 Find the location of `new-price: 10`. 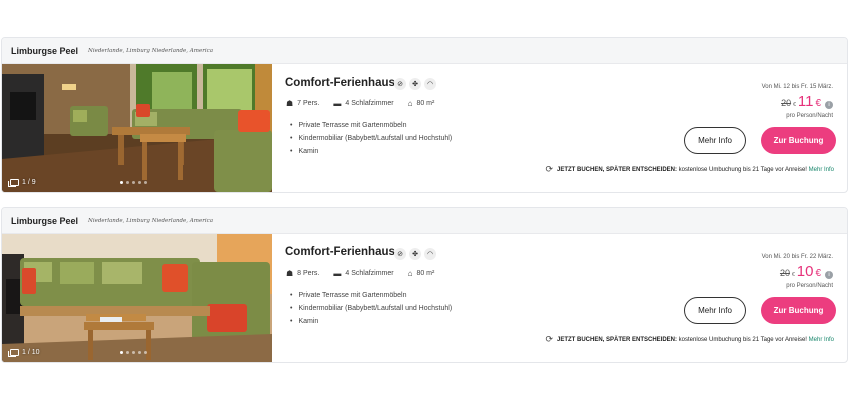

new-price: 10 is located at coordinates (805, 271).